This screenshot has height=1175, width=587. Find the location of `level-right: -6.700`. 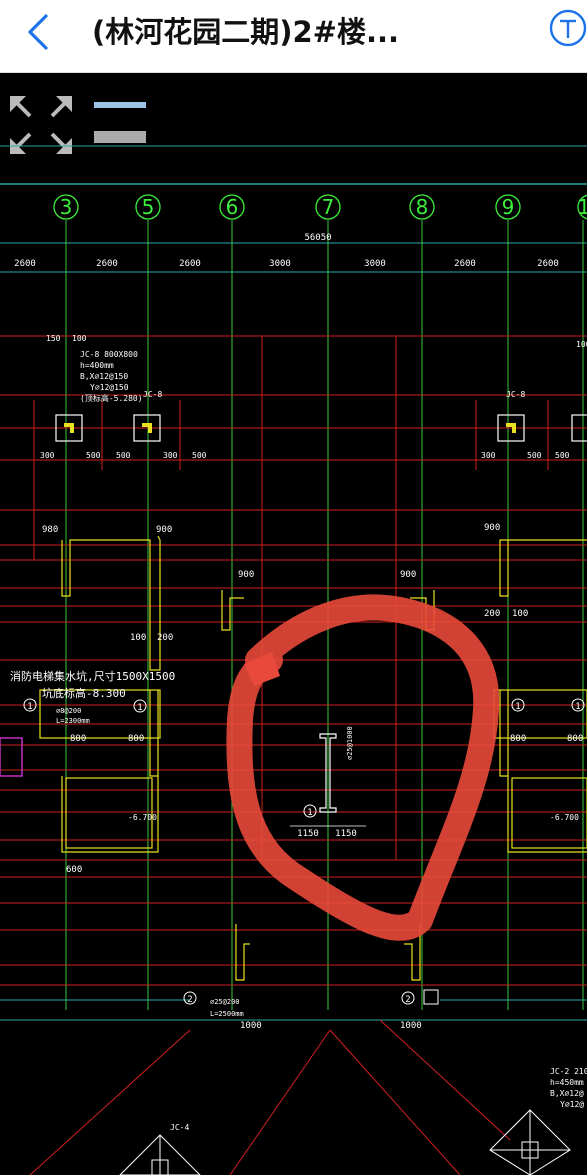

level-right: -6.700 is located at coordinates (564, 817).